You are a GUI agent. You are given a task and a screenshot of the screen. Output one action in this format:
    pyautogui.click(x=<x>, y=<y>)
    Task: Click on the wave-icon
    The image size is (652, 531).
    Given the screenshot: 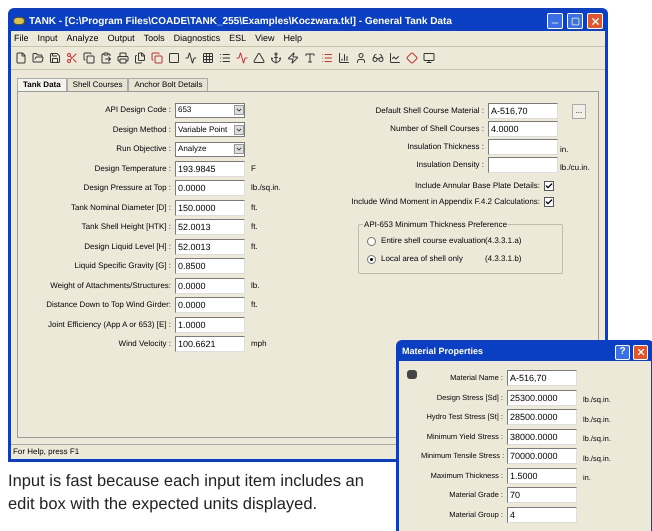 What is the action you would take?
    pyautogui.click(x=191, y=58)
    